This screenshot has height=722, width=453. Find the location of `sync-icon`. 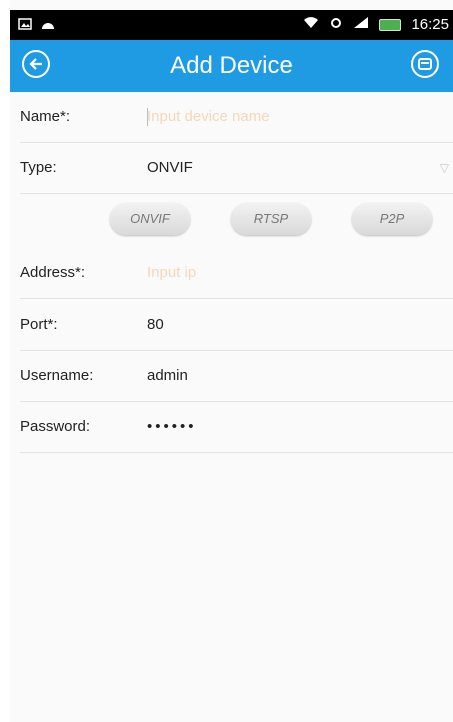

sync-icon is located at coordinates (336, 24).